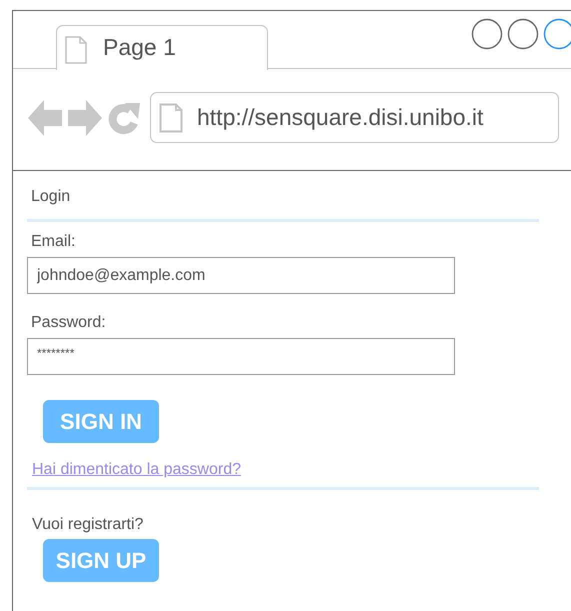  Describe the element at coordinates (51, 197) in the screenshot. I see `form-title: Login` at that location.